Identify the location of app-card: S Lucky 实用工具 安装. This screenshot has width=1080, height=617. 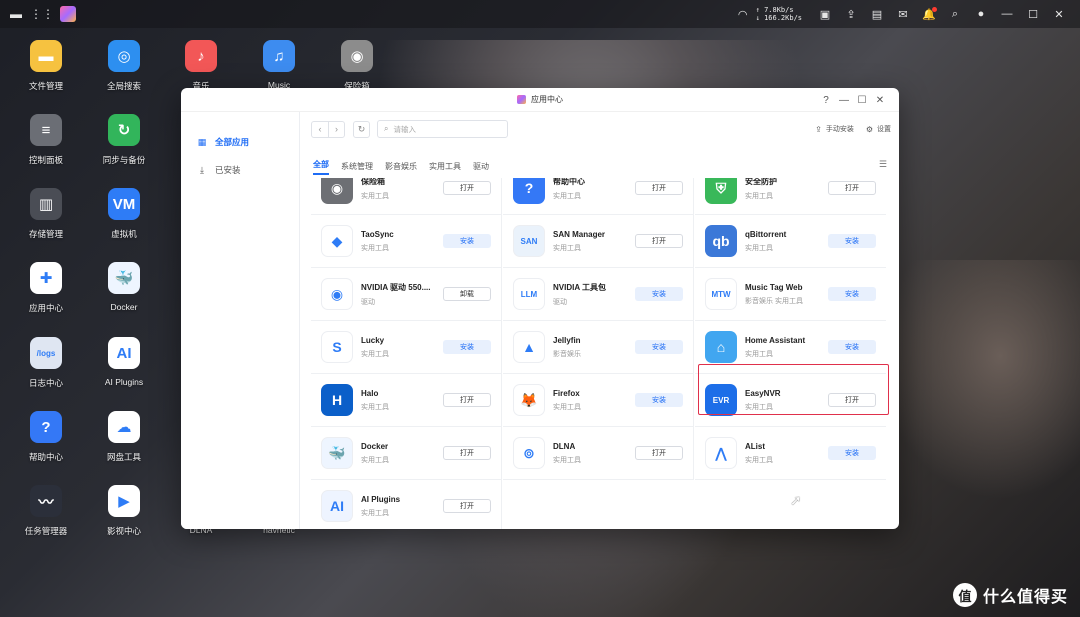
(406, 347).